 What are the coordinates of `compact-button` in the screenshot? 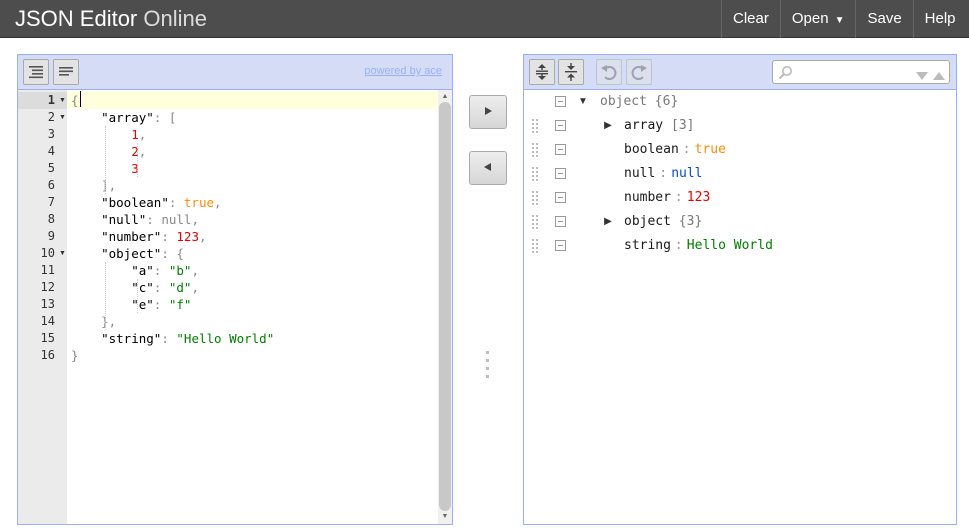 It's located at (66, 72).